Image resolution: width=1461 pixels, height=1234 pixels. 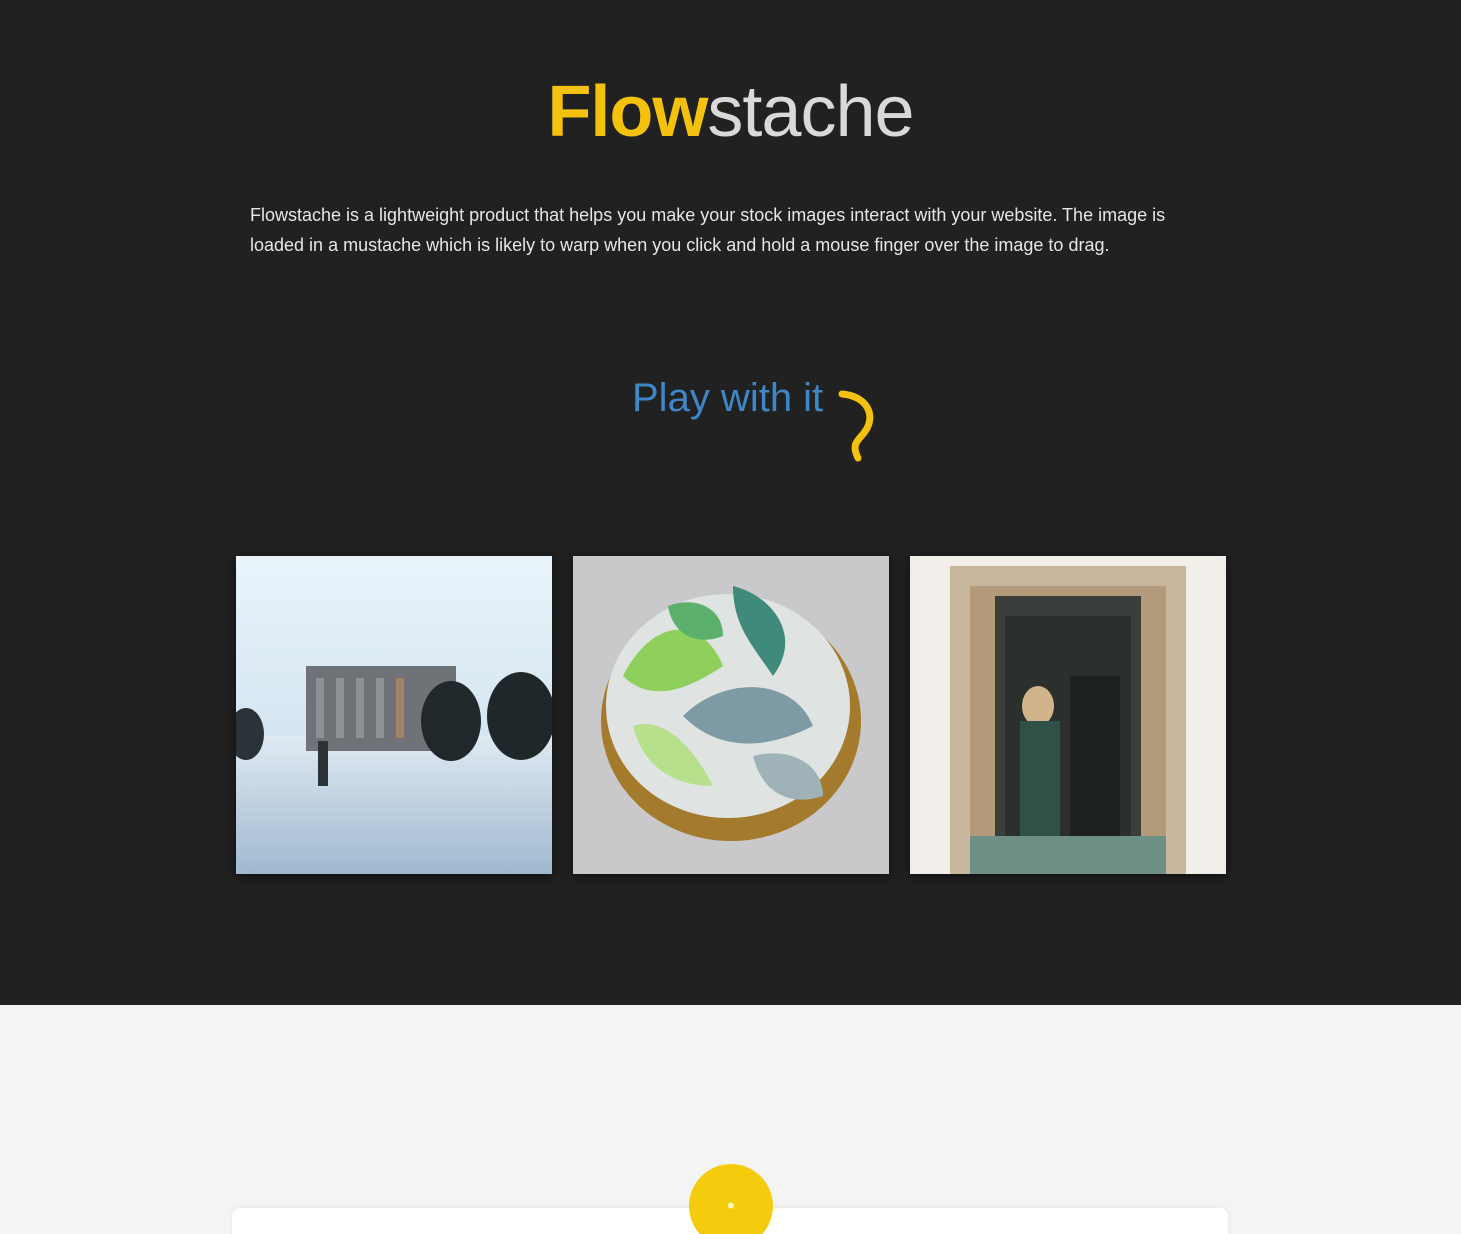 I want to click on play-with-it-link: Play with it, so click(x=727, y=398).